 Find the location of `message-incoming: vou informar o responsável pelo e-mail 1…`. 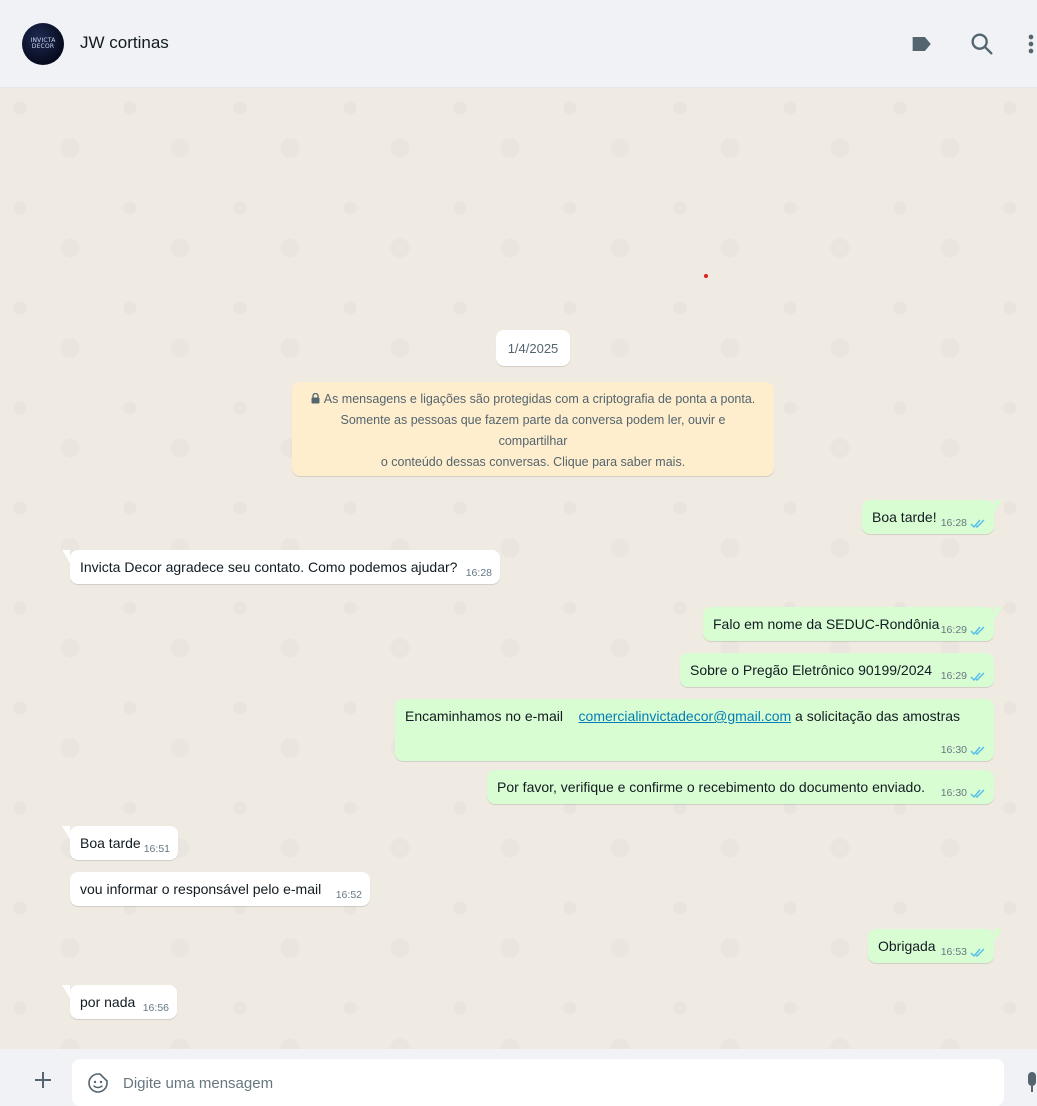

message-incoming: vou informar o responsável pelo e-mail 1… is located at coordinates (220, 889).